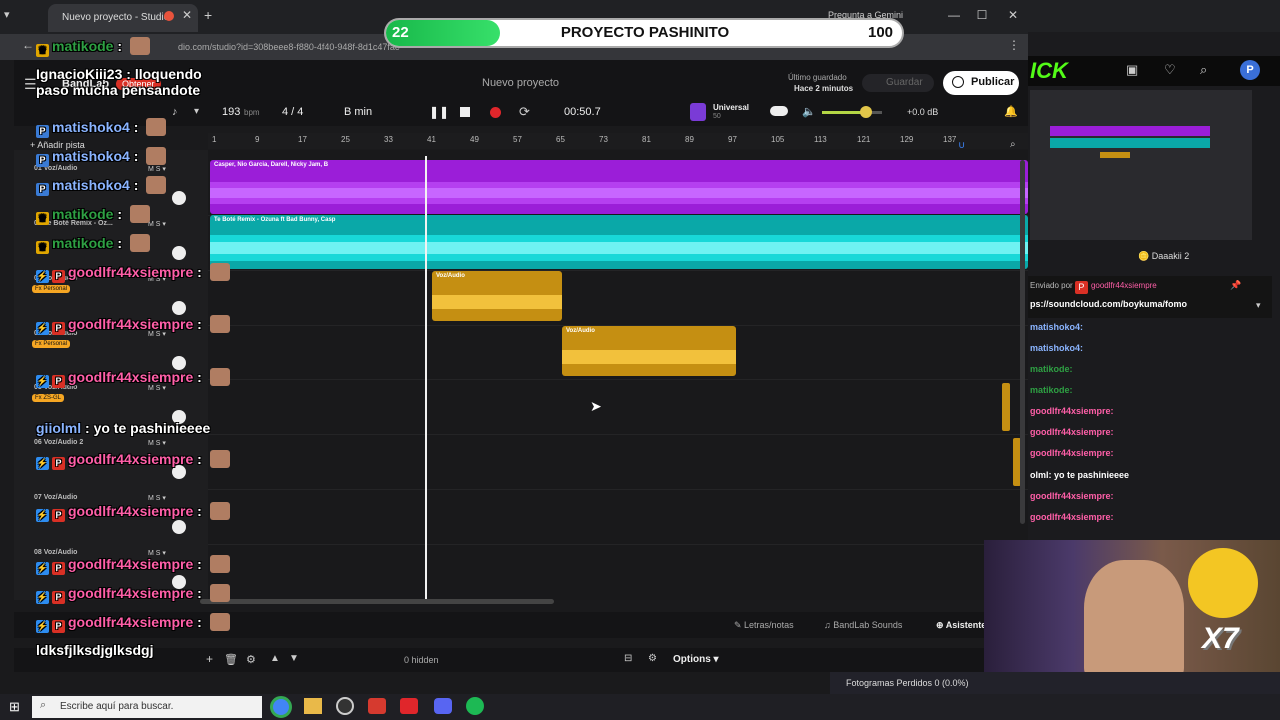  Describe the element at coordinates (465, 112) in the screenshot. I see `stop-button` at that location.